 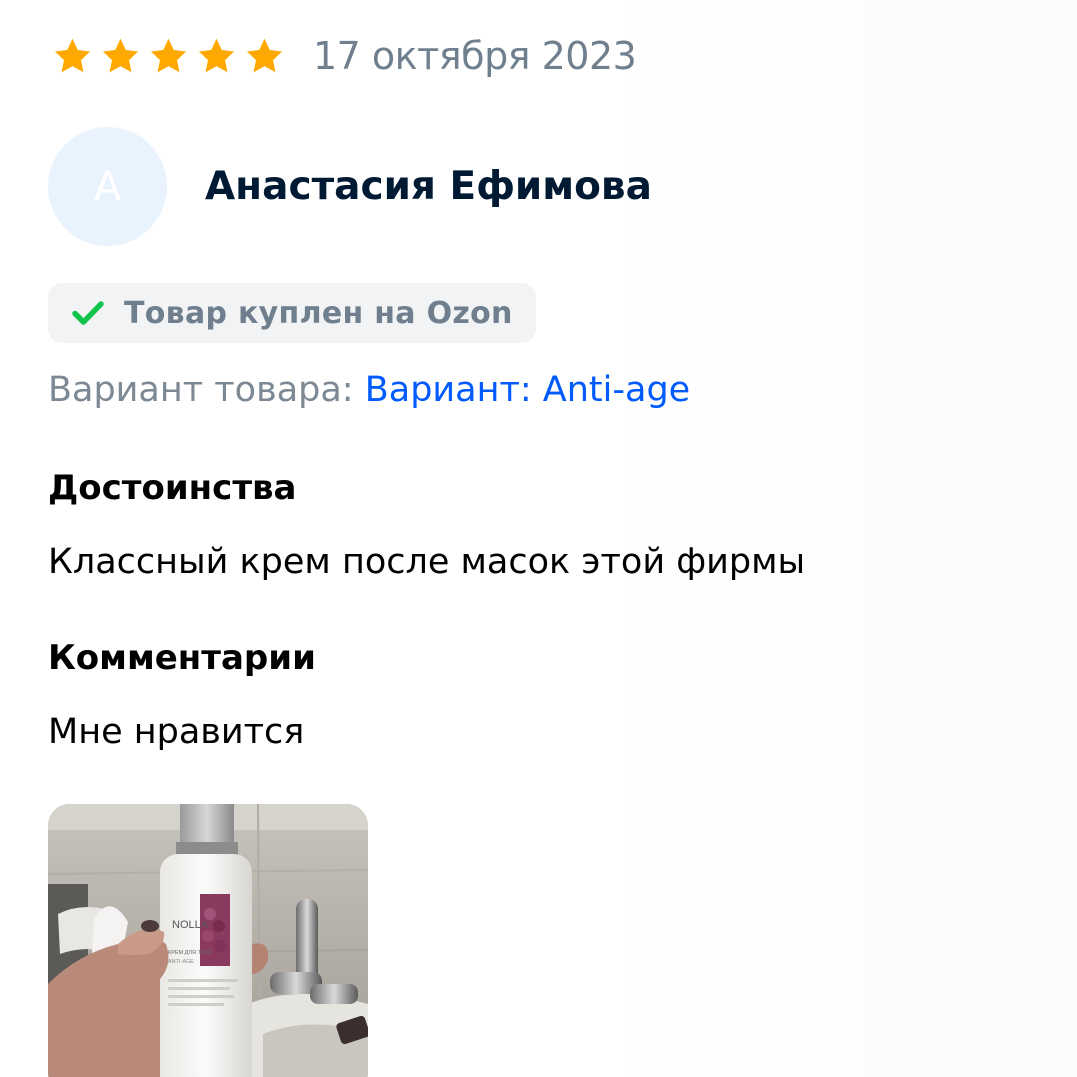 I want to click on avatar-initial: А, so click(x=107, y=186).